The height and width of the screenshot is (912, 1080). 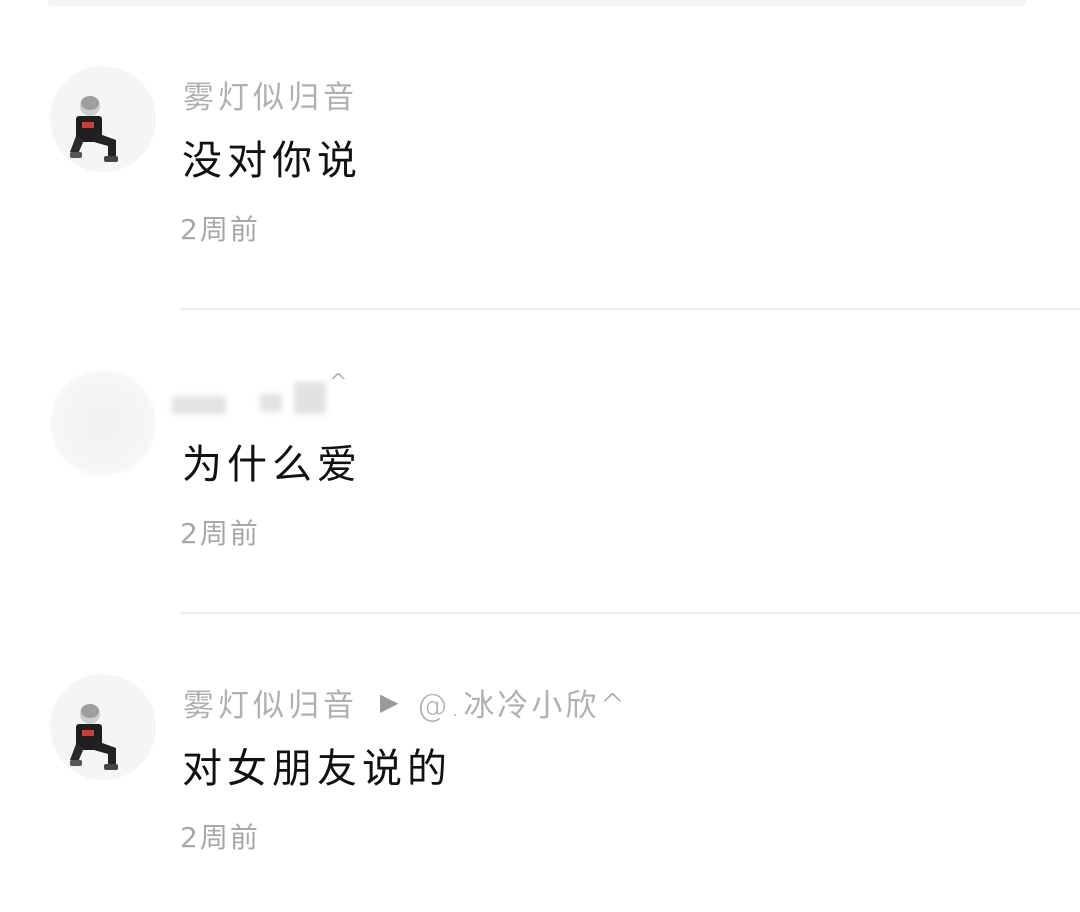 I want to click on comment-meta: 雾灯似归音 ▶ @.冰冷小欣^, so click(x=405, y=702).